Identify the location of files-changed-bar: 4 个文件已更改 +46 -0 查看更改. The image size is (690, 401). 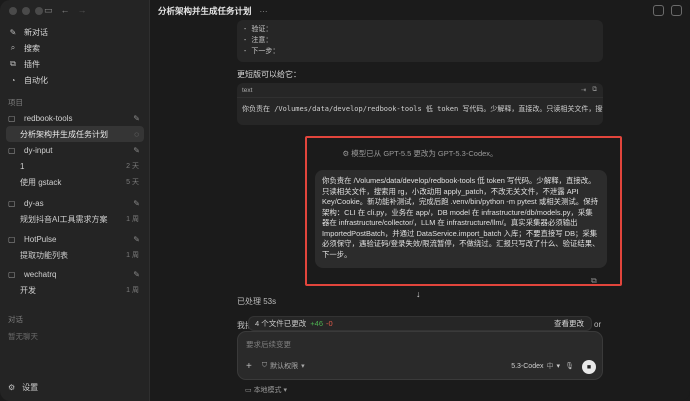
(420, 323).